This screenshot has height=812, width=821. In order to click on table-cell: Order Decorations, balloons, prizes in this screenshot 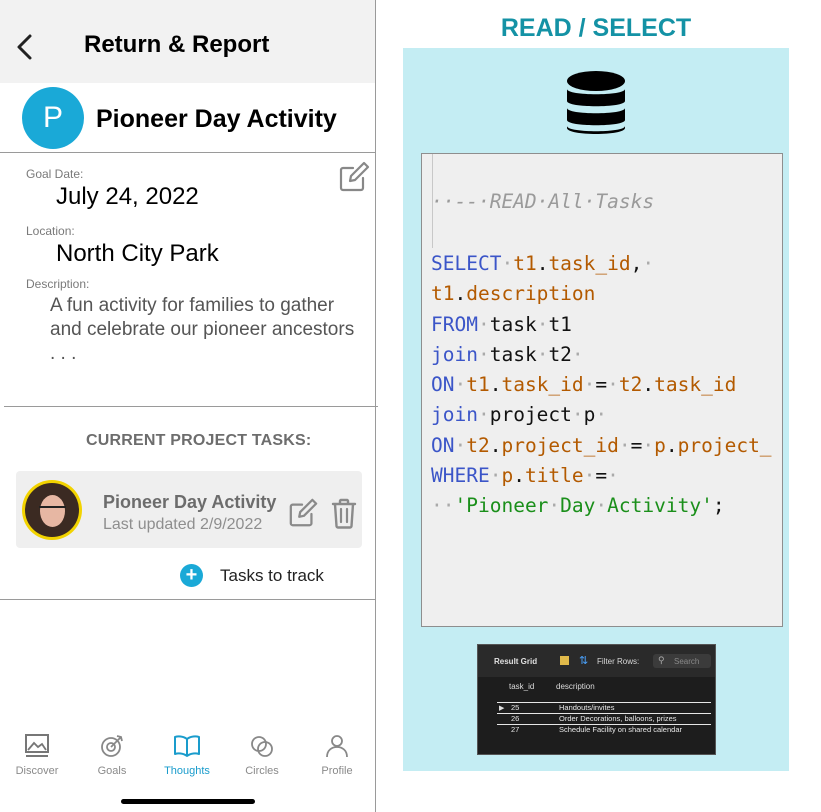, I will do `click(618, 718)`.